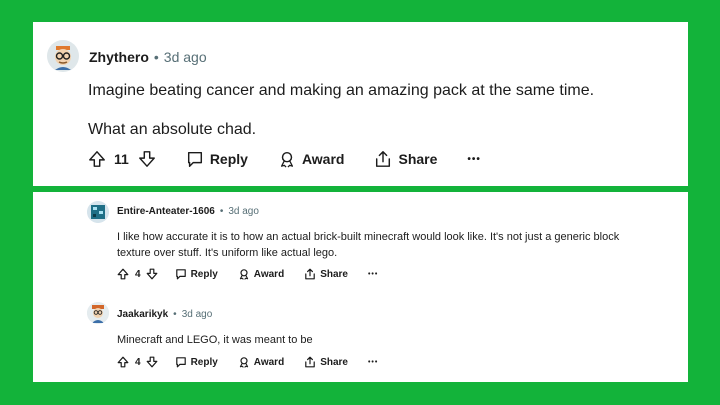  Describe the element at coordinates (215, 340) in the screenshot. I see `comment-line: Minecraft and LEGO, it was meant to be` at that location.